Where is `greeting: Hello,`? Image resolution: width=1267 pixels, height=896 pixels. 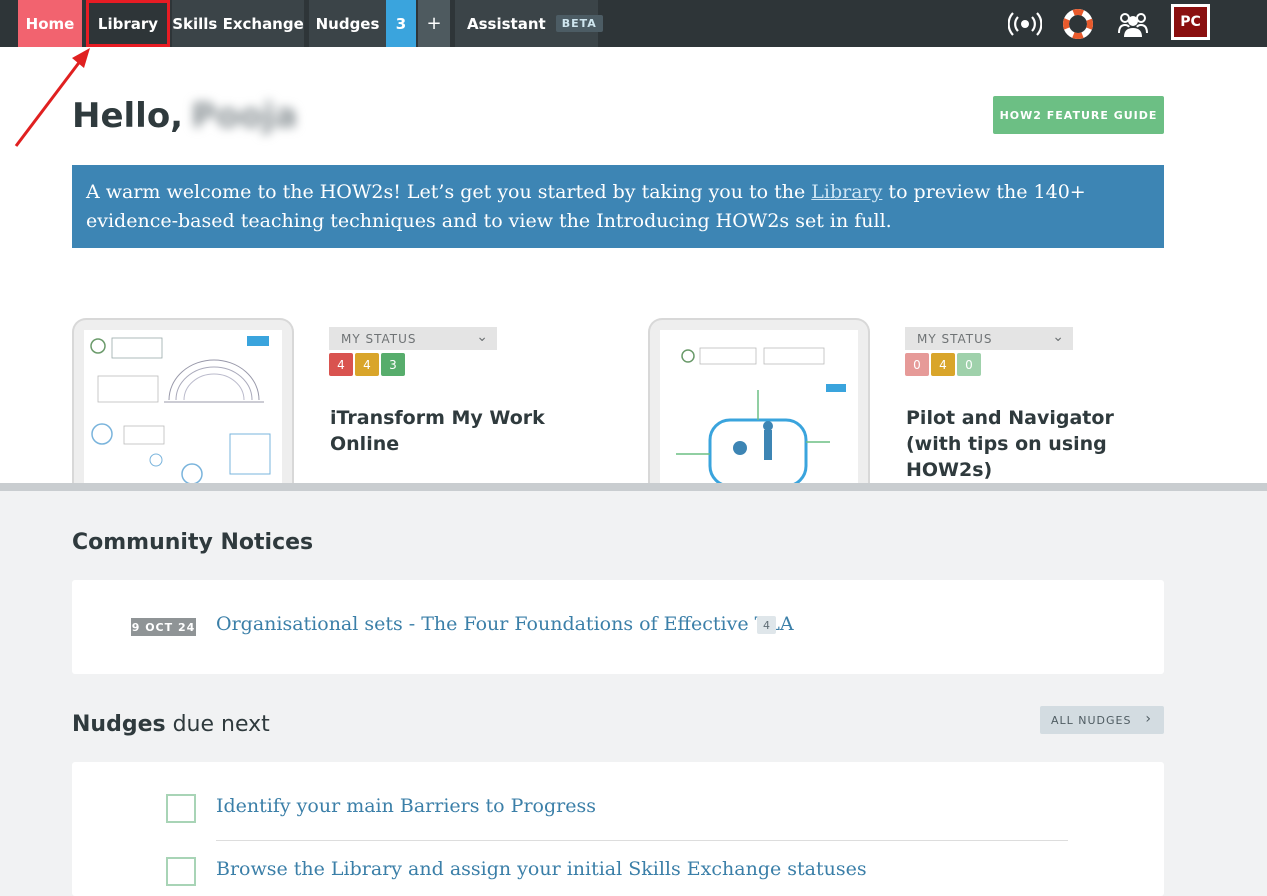
greeting: Hello, is located at coordinates (128, 116).